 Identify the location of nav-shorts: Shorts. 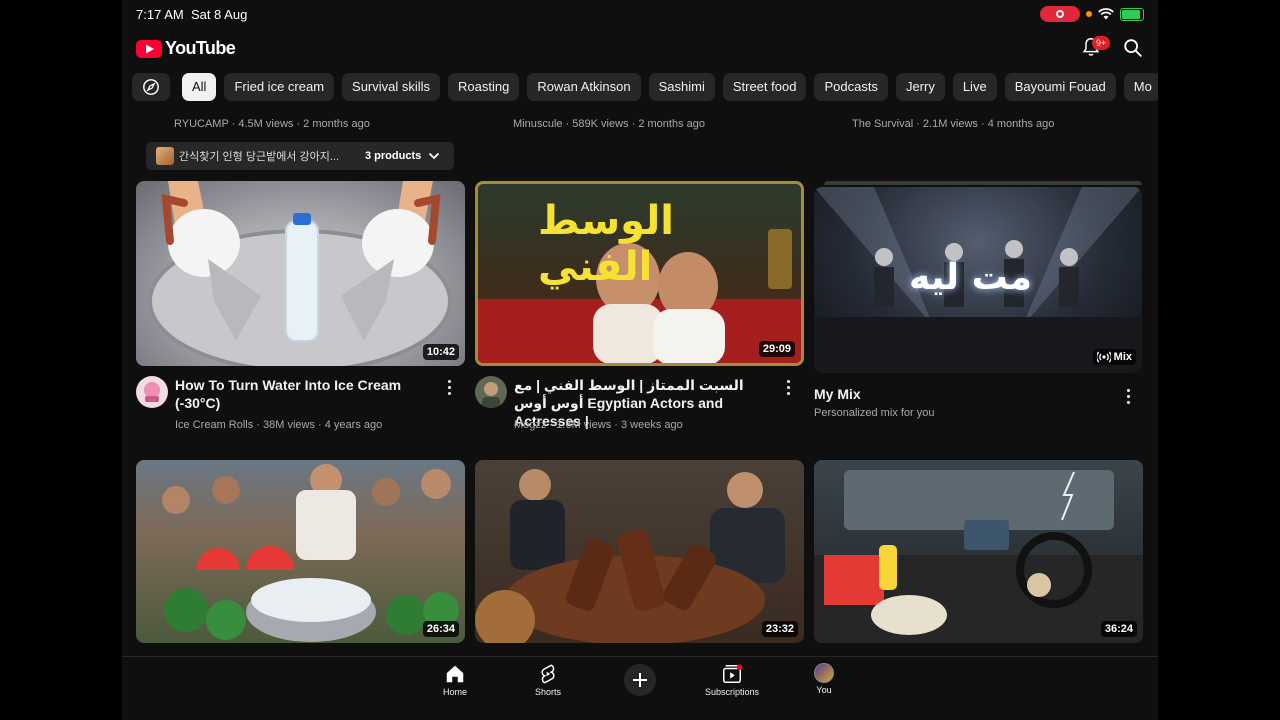
(548, 680).